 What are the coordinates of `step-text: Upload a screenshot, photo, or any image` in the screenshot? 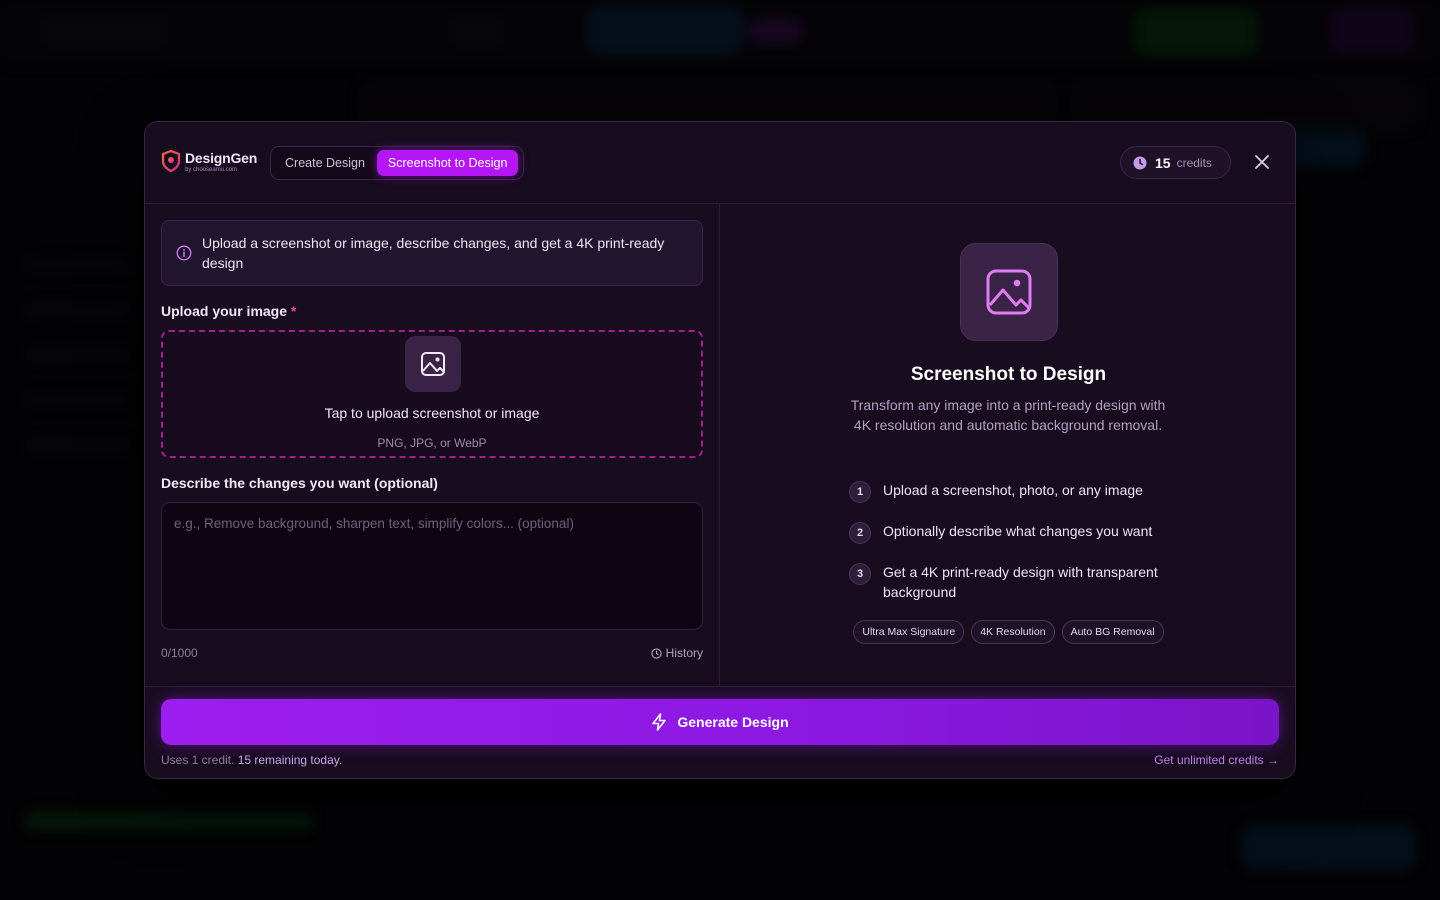 It's located at (1013, 490).